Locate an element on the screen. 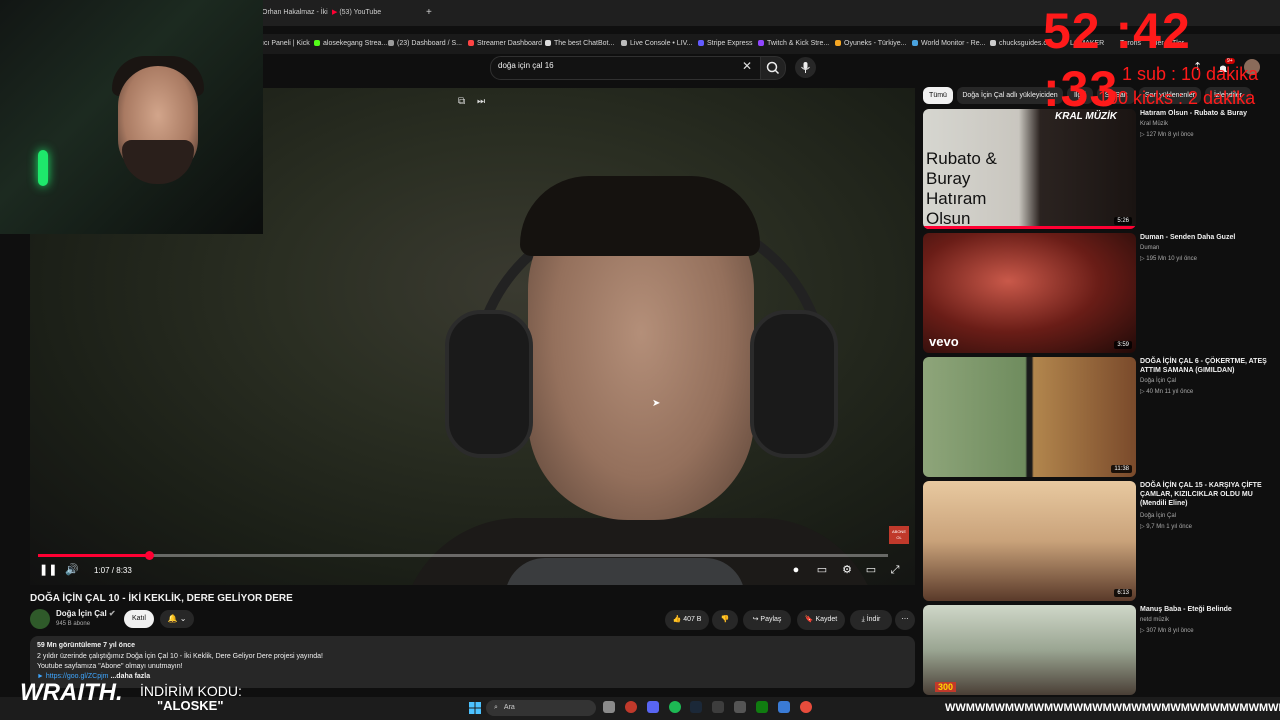 The width and height of the screenshot is (1280, 720). tab-orhan: Orhan Hakalmaz - İki is located at coordinates (295, 13).